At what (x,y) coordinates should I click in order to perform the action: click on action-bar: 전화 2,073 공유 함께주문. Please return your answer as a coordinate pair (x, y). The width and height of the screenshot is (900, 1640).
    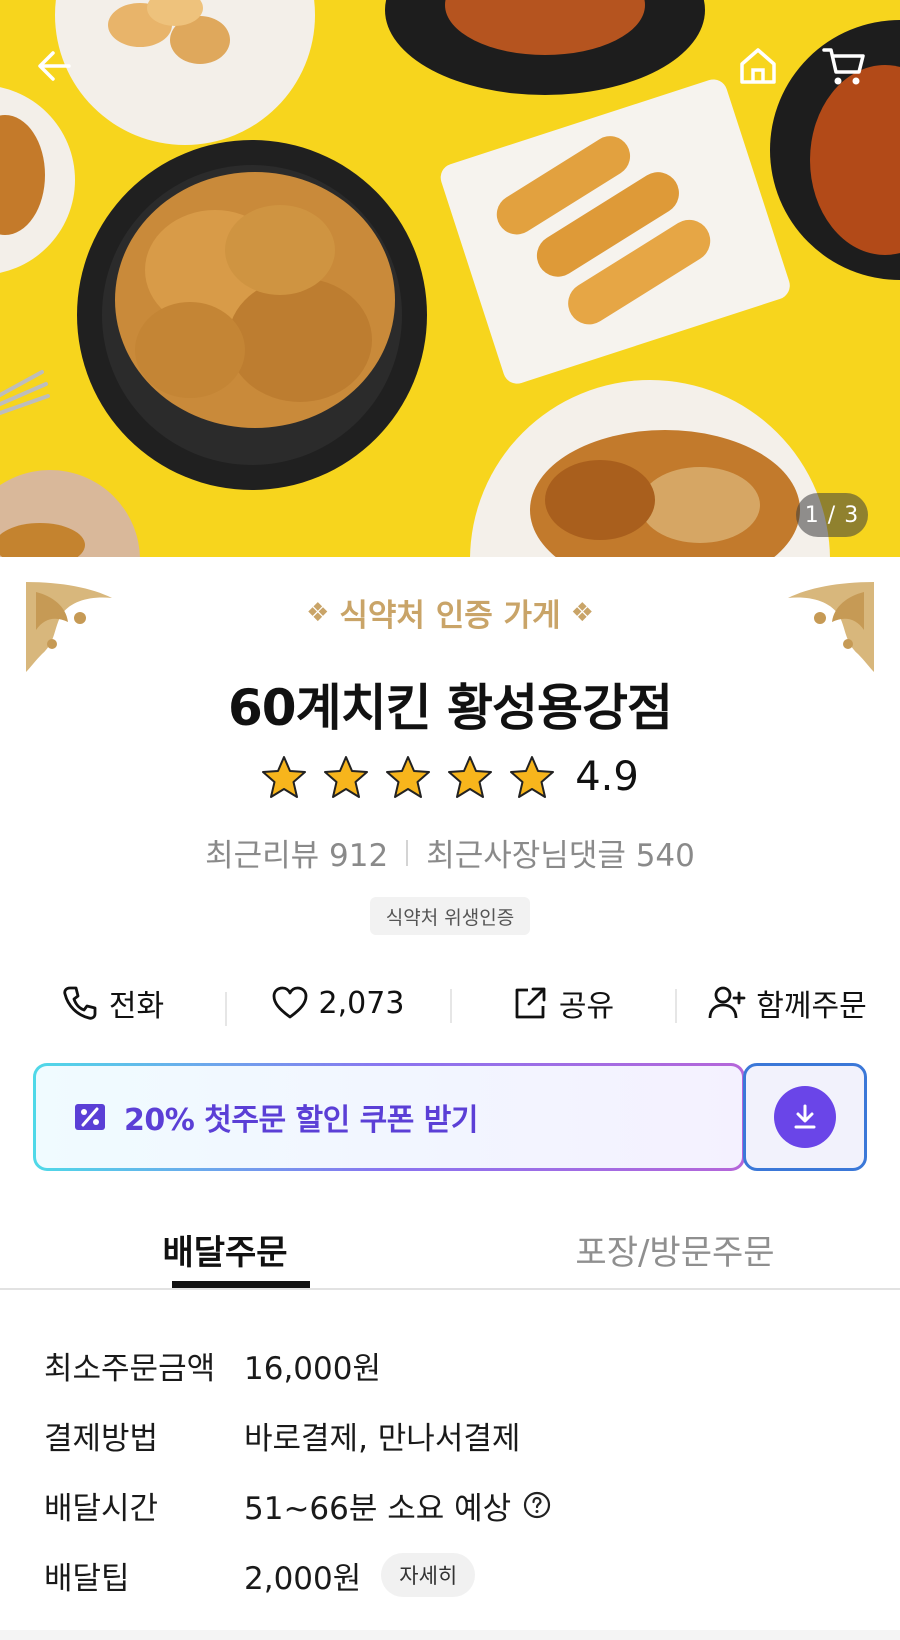
    Looking at the image, I should click on (450, 1003).